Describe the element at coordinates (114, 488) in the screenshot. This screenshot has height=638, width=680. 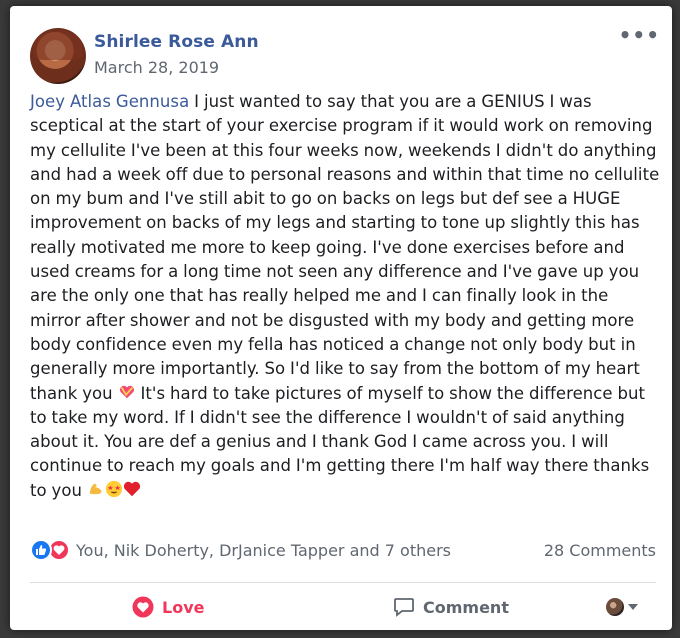
I see `star-struck-emoji` at that location.